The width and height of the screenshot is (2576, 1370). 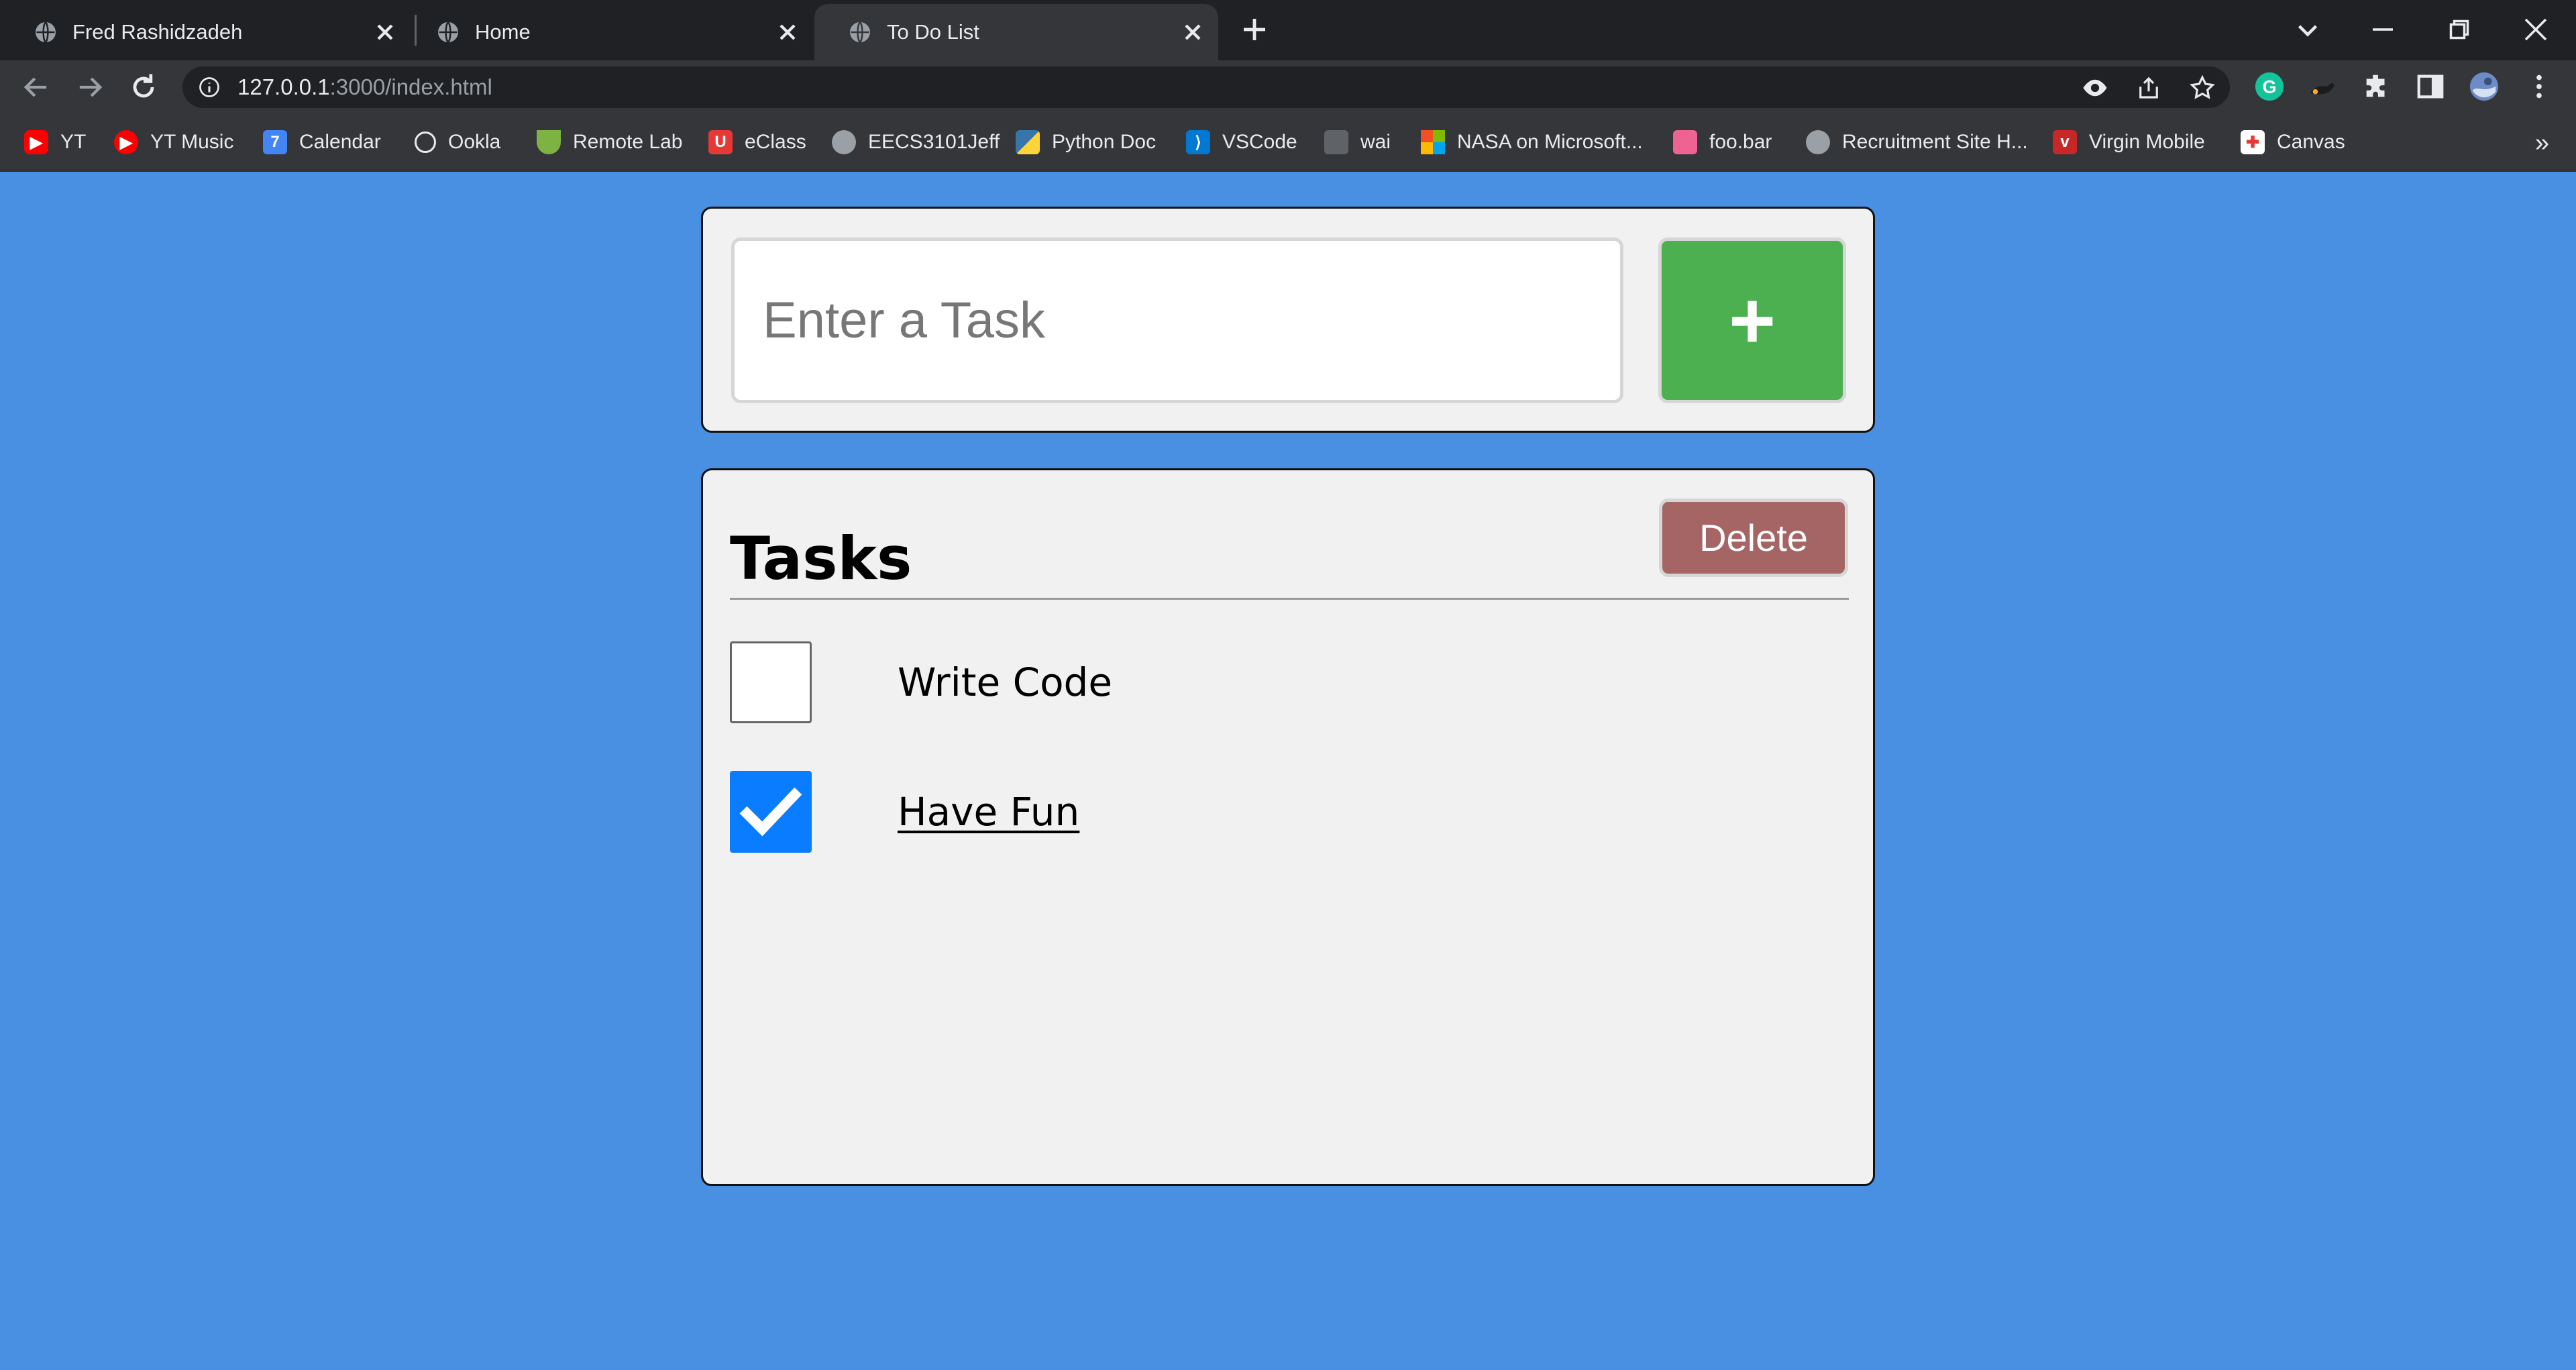 What do you see at coordinates (1288, 30) in the screenshot?
I see `browser-tab-strip: Fred Rashidzadeh Home To Do List` at bounding box center [1288, 30].